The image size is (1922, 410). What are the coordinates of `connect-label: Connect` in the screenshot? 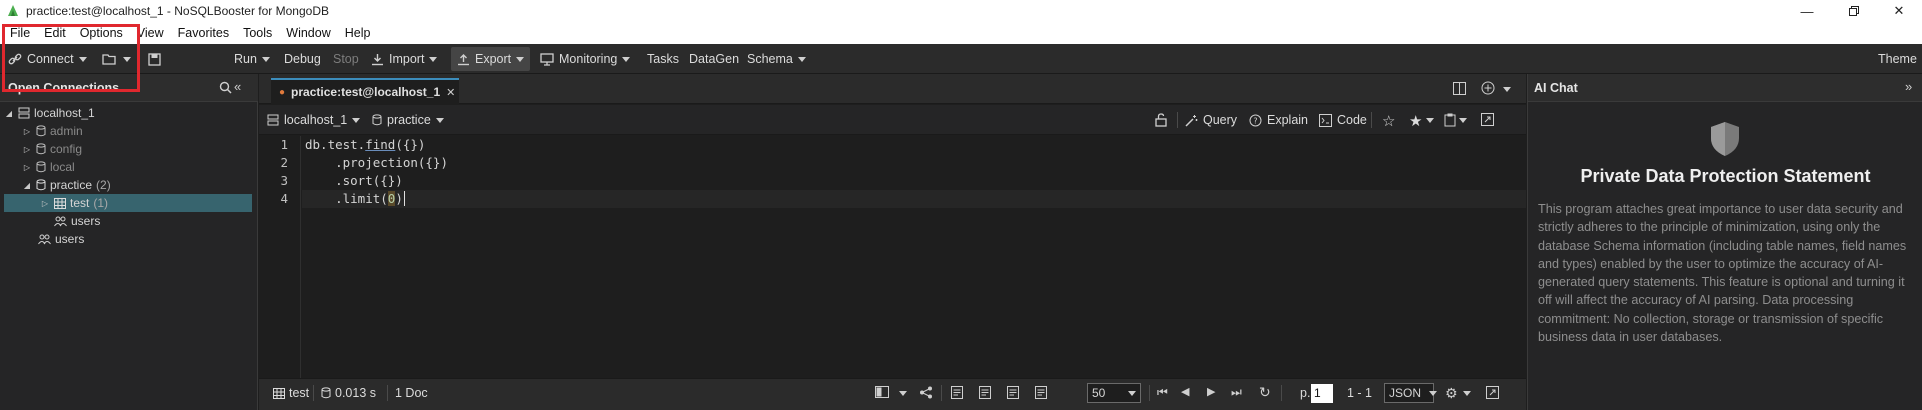 It's located at (50, 59).